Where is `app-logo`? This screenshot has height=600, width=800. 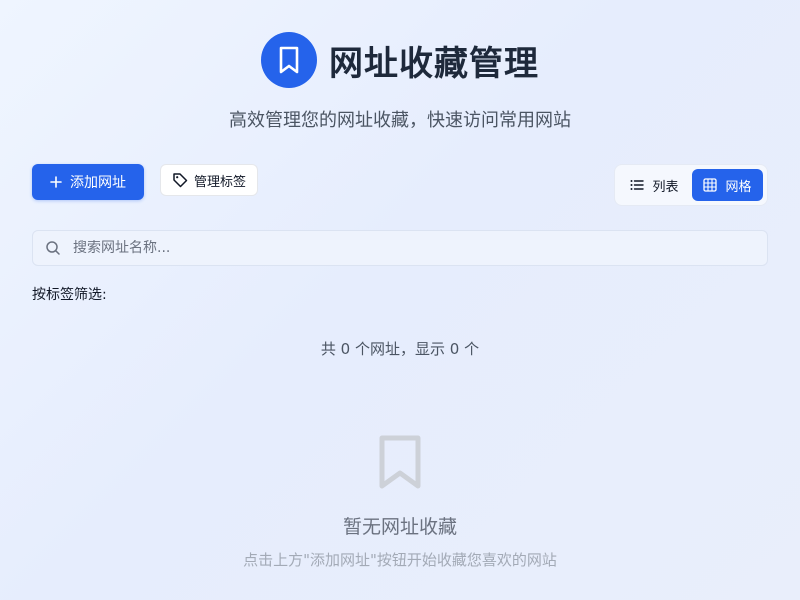
app-logo is located at coordinates (289, 60).